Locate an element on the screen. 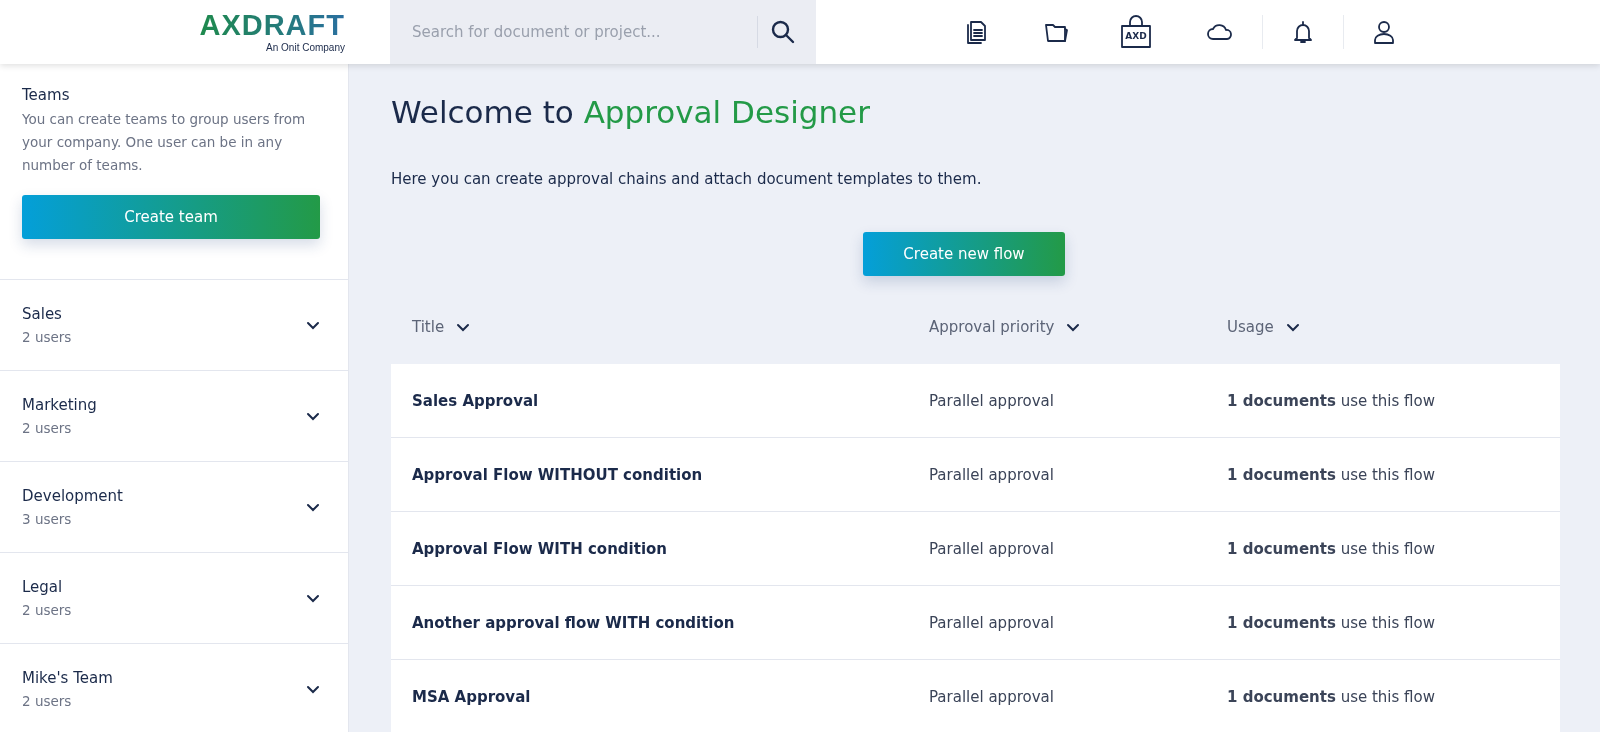 Image resolution: width=1600 pixels, height=732 pixels. teams-description: You can create teams to group users from your company. One user can be in any number of teams. is located at coordinates (164, 142).